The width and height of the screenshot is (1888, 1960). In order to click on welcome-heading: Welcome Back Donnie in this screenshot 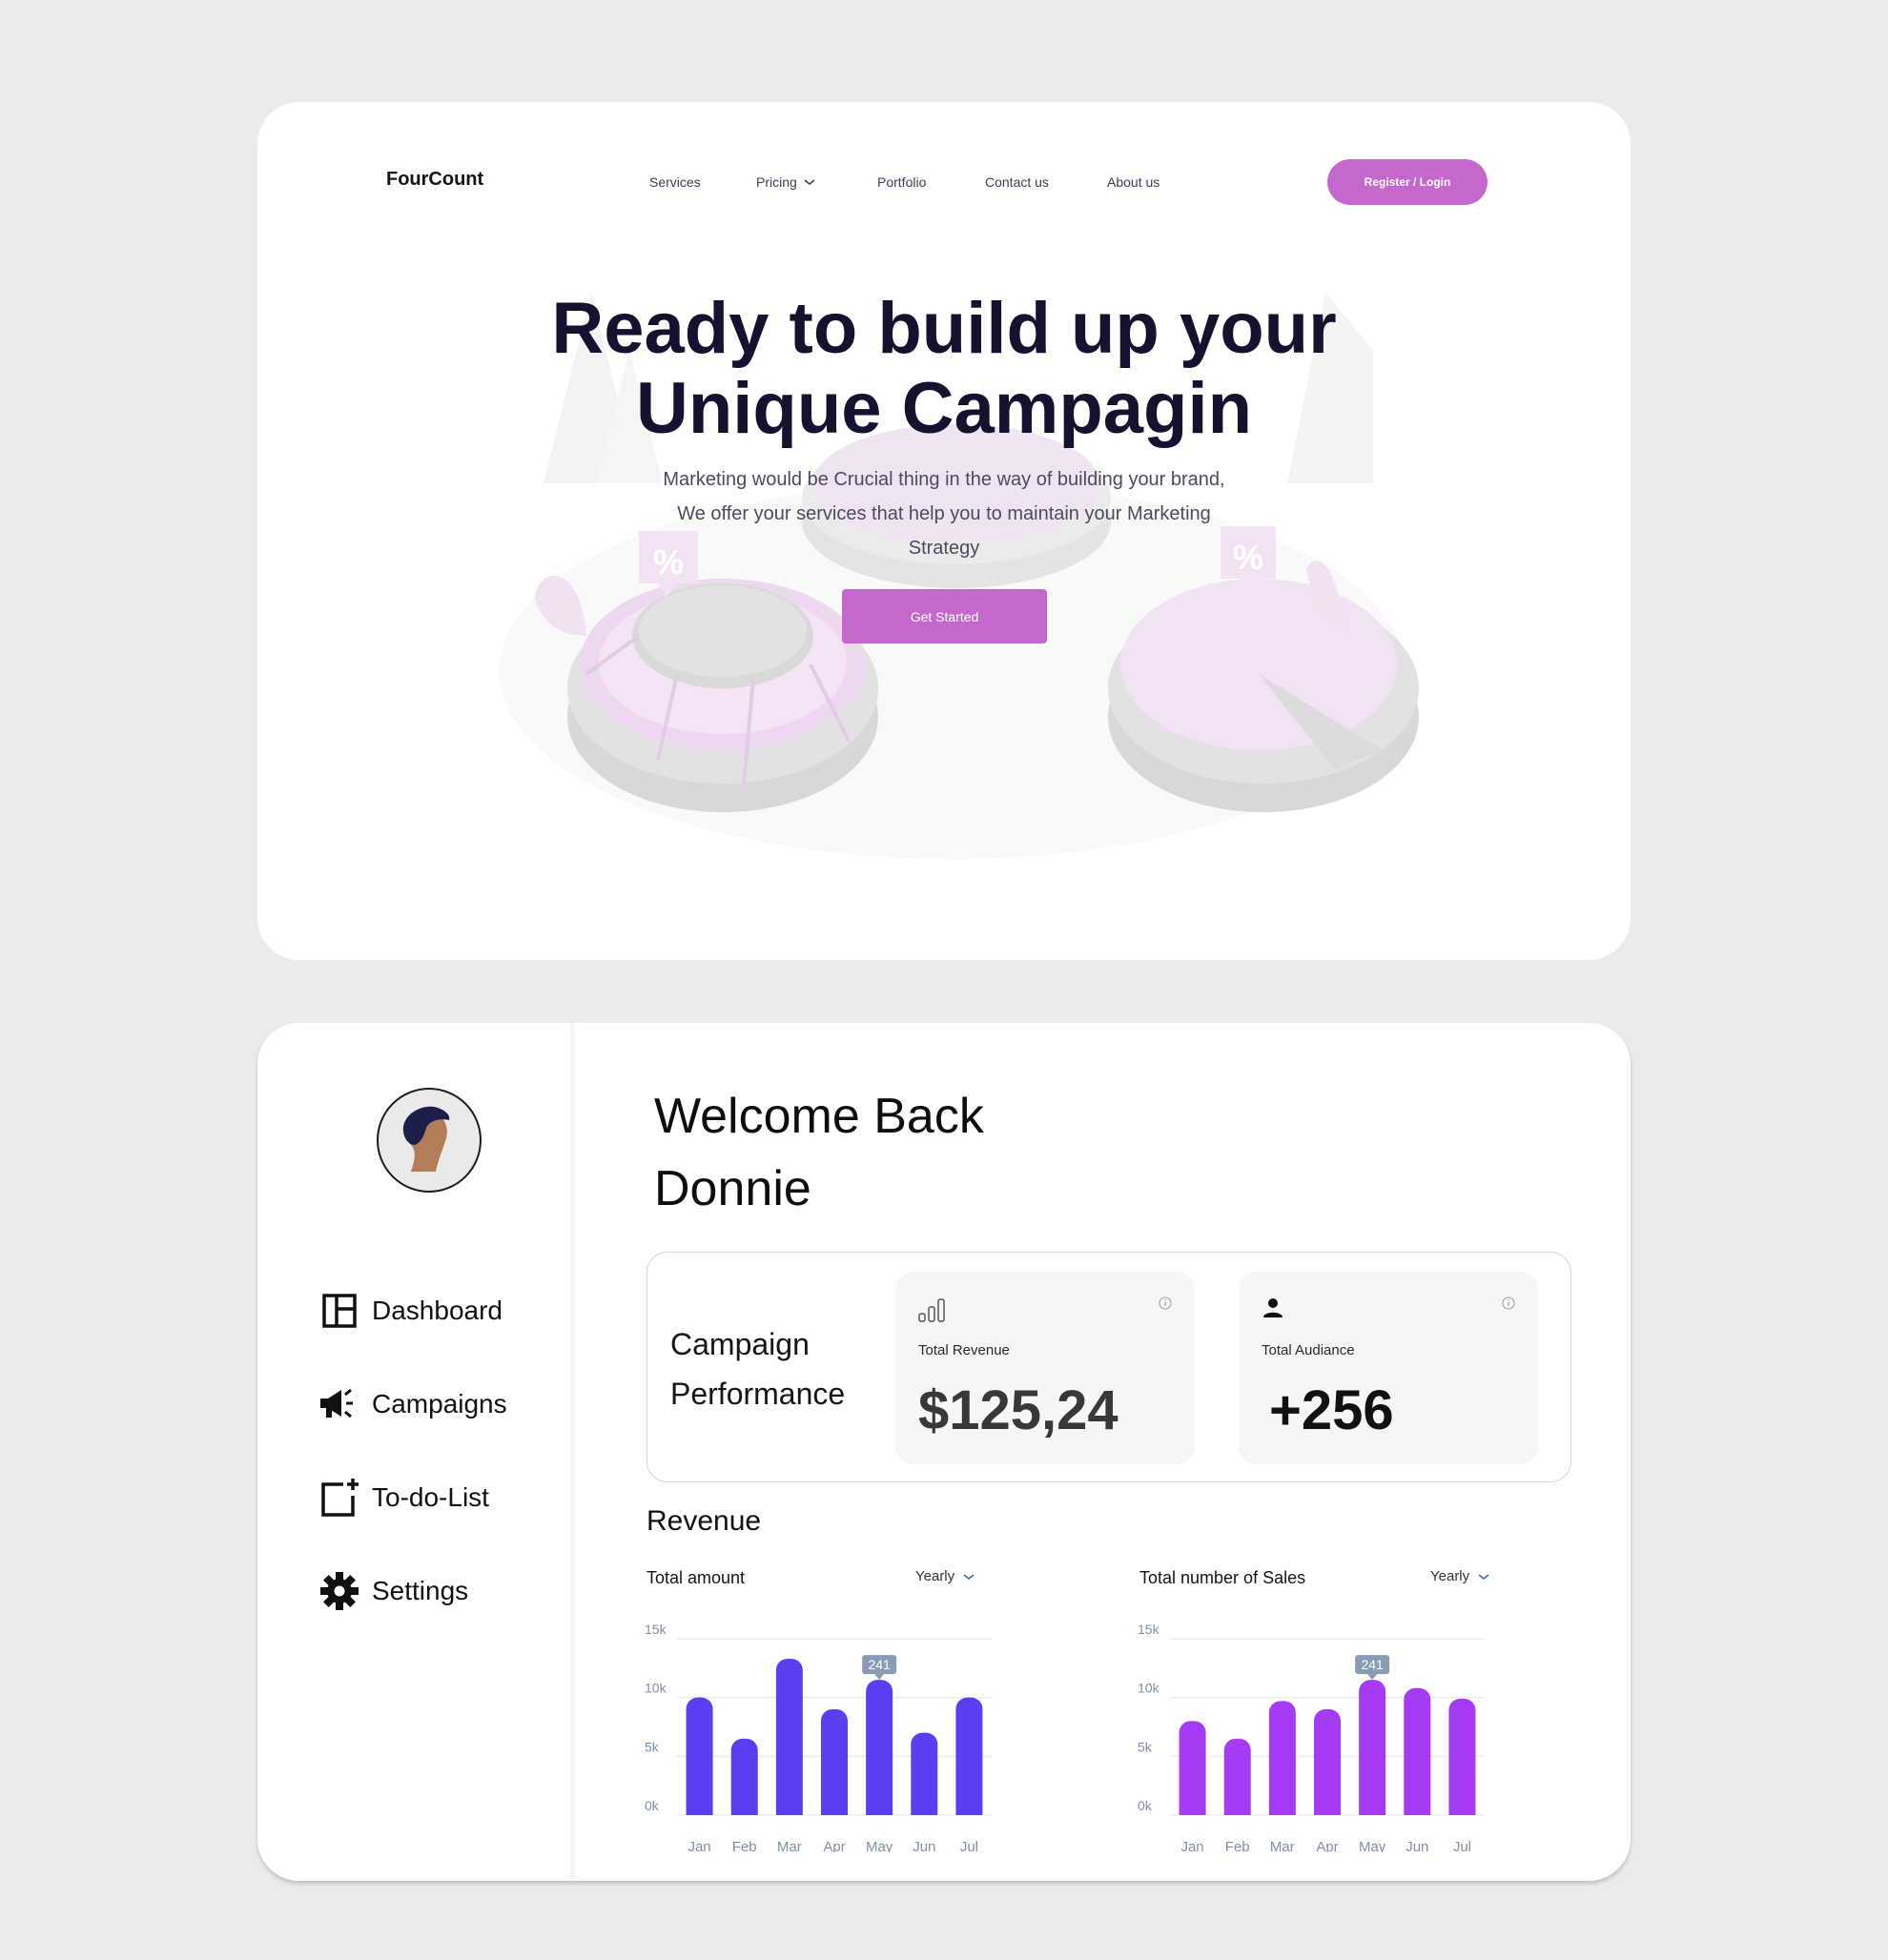, I will do `click(819, 1152)`.